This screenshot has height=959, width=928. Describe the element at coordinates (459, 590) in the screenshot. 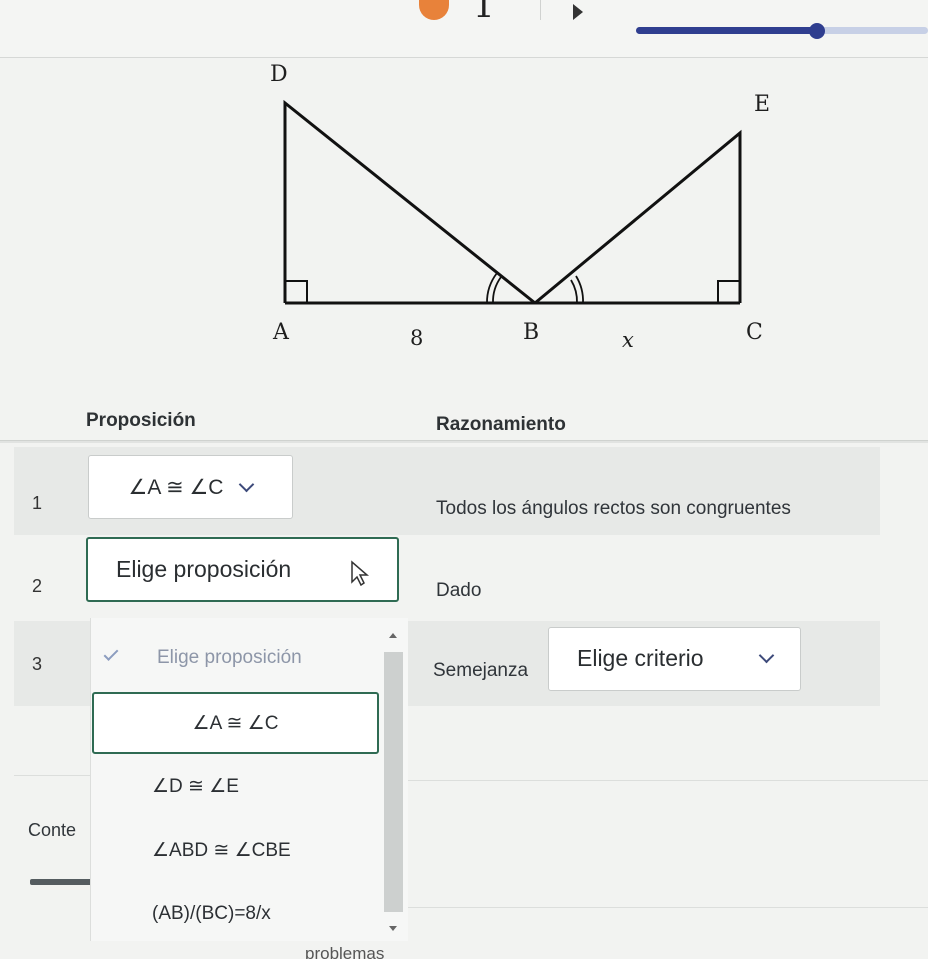

I see `reason-text: Dado` at that location.